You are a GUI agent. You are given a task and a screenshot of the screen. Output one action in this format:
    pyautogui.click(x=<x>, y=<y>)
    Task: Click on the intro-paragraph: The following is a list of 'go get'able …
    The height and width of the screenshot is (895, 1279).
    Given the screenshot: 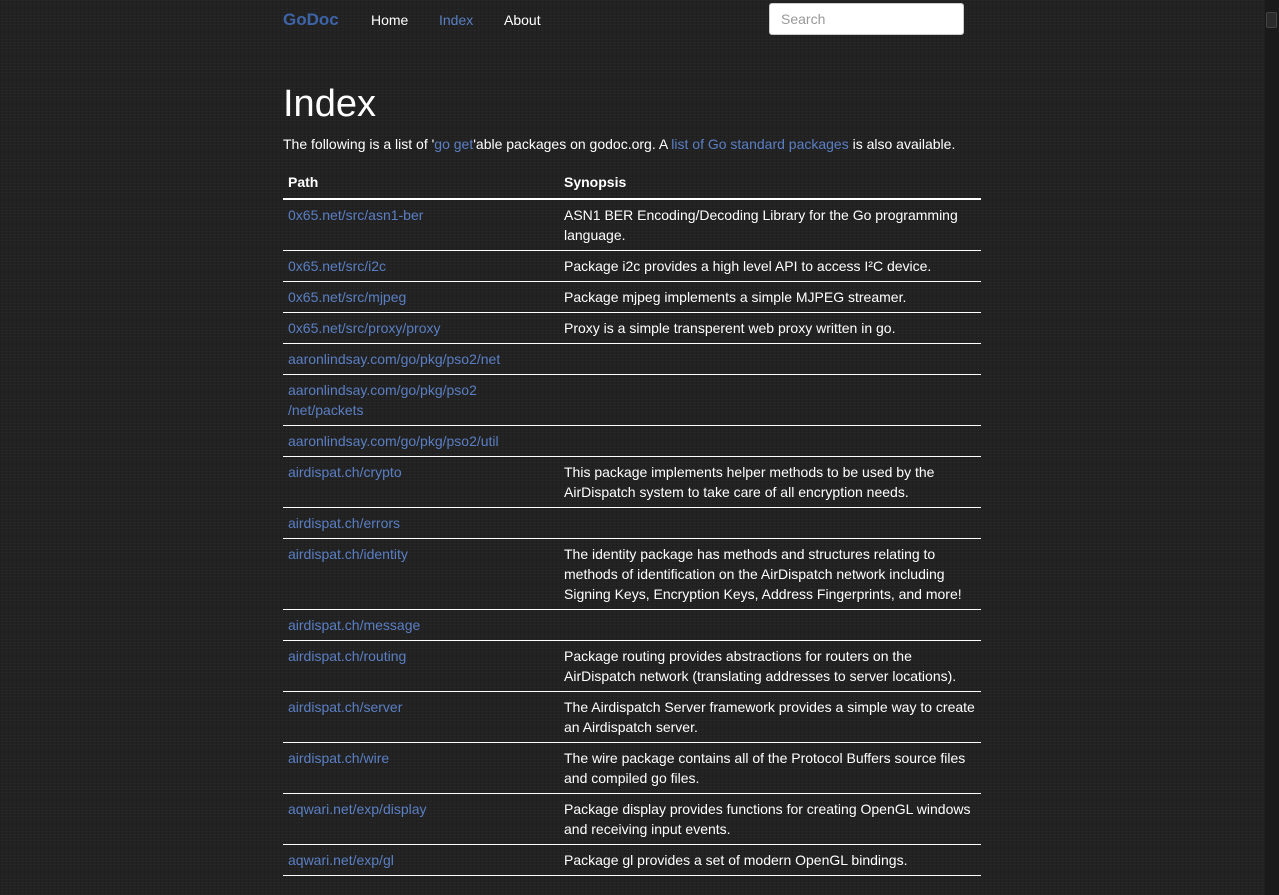 What is the action you would take?
    pyautogui.click(x=623, y=144)
    